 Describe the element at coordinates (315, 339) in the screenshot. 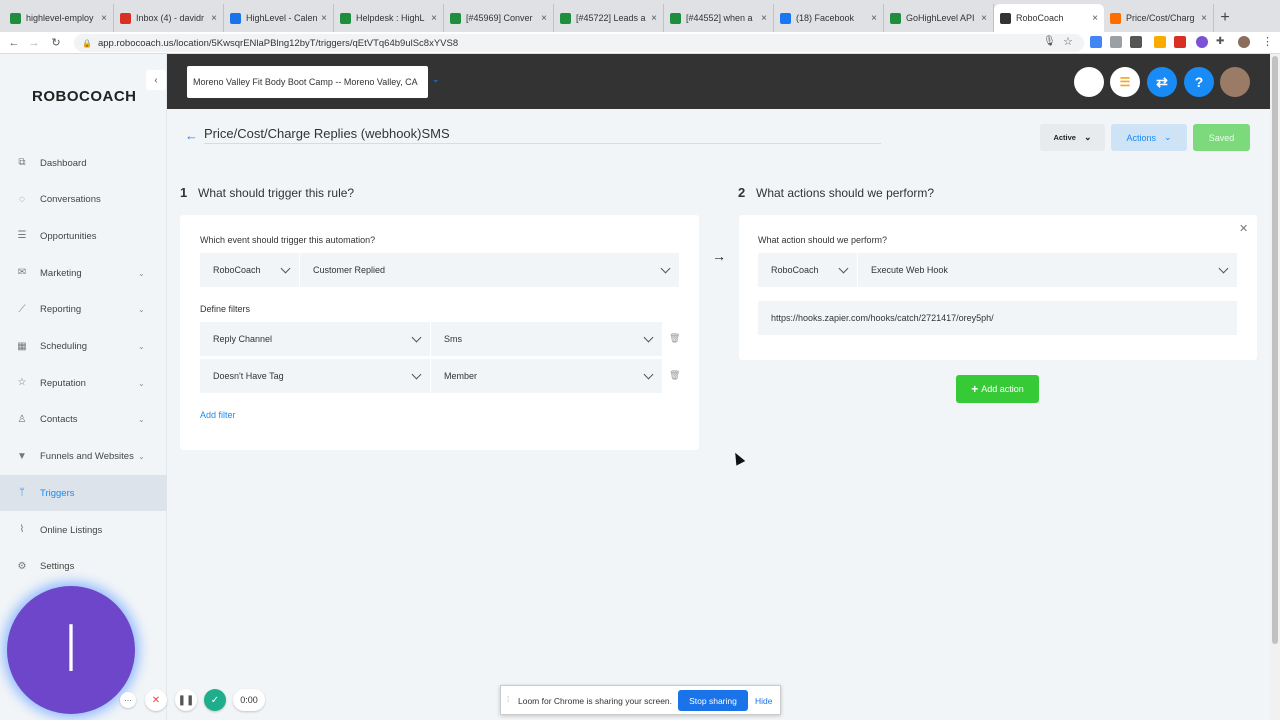

I see `filter-field-select: Reply Channel` at that location.